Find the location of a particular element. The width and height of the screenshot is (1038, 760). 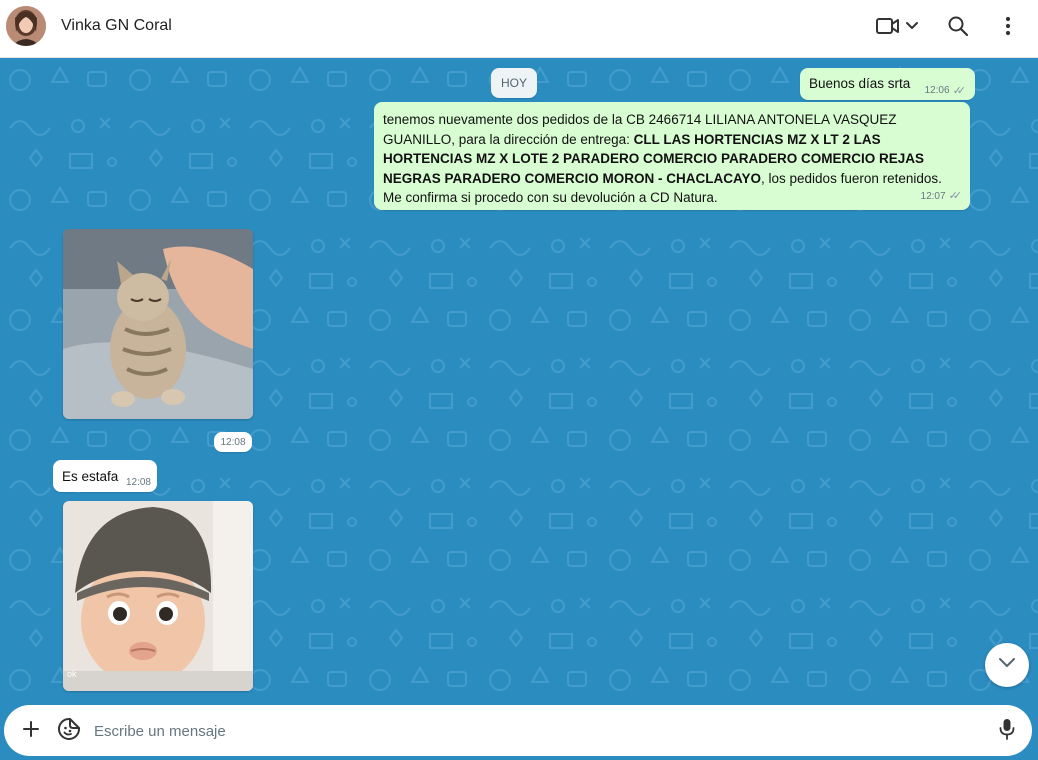

plus-icon is located at coordinates (31, 731).